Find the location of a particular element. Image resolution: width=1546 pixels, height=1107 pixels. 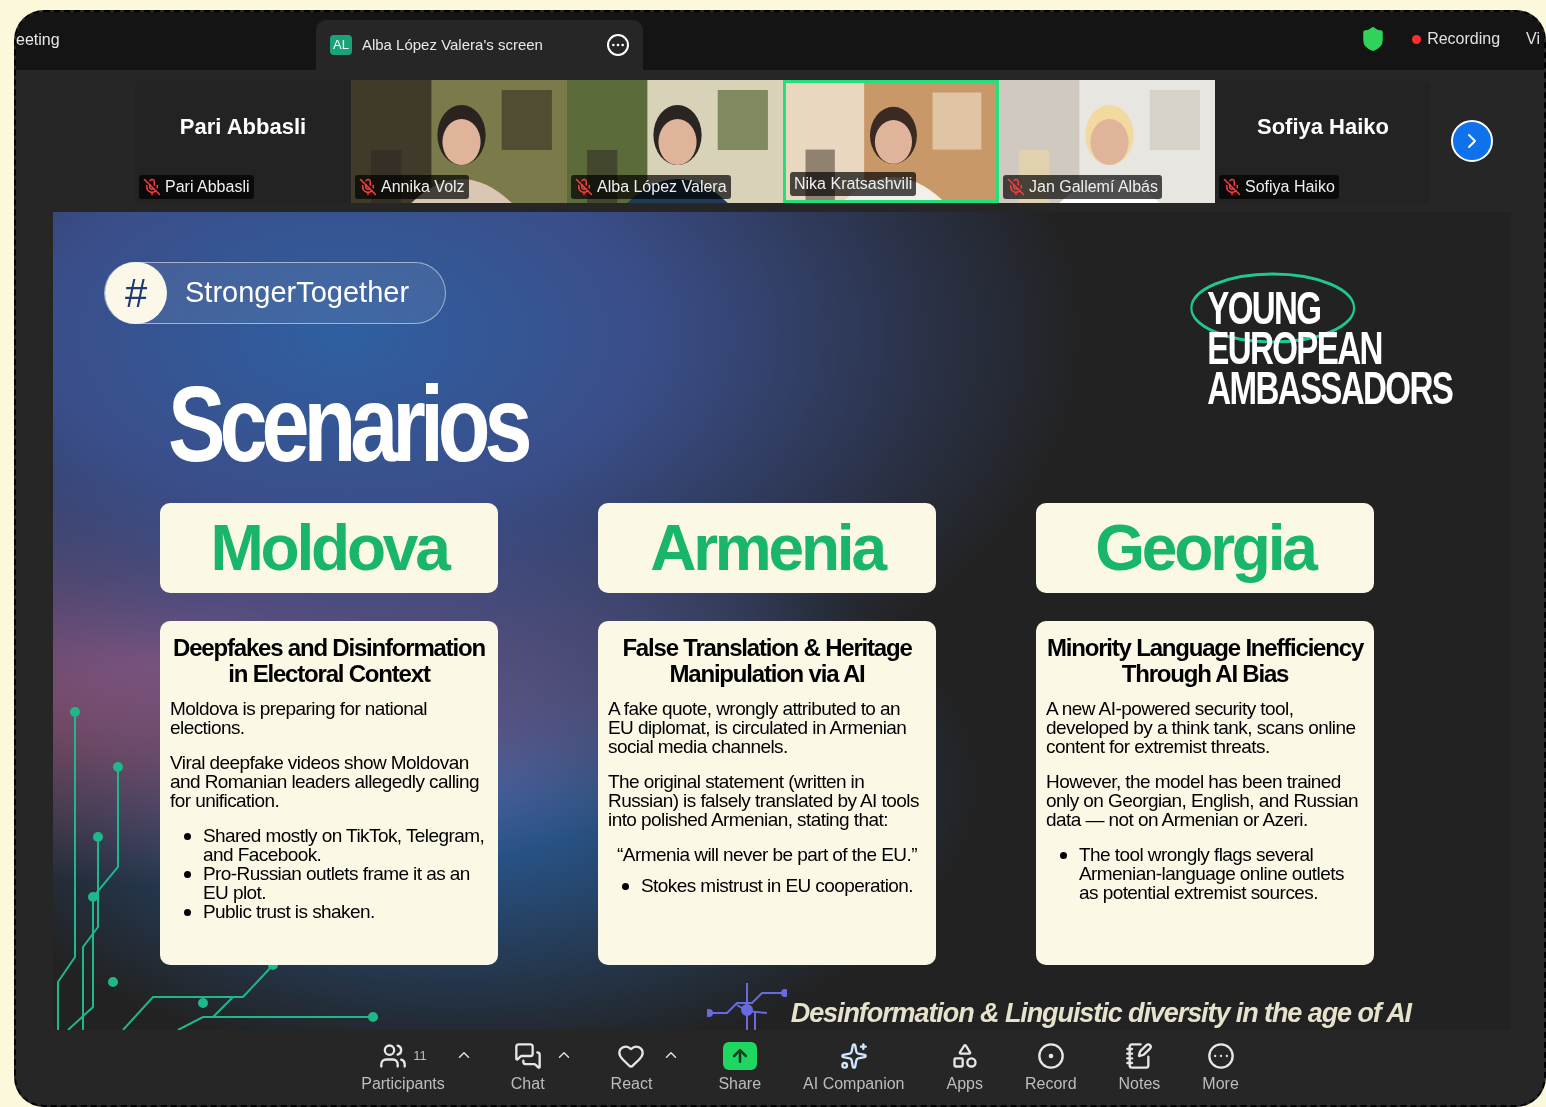

participant-count: 11 is located at coordinates (420, 1055).